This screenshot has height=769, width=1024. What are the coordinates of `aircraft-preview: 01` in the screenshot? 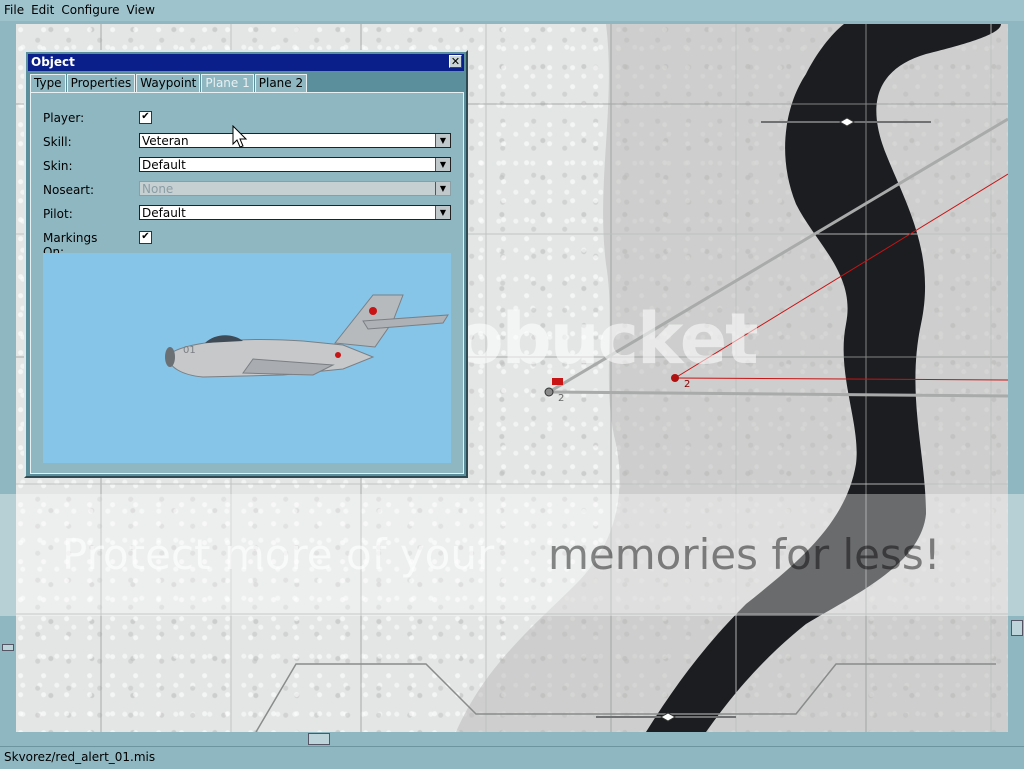 It's located at (247, 358).